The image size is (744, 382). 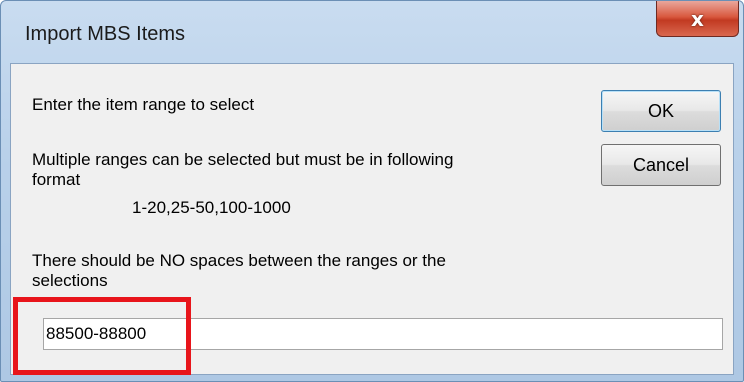 I want to click on ok-button: OK, so click(x=661, y=111).